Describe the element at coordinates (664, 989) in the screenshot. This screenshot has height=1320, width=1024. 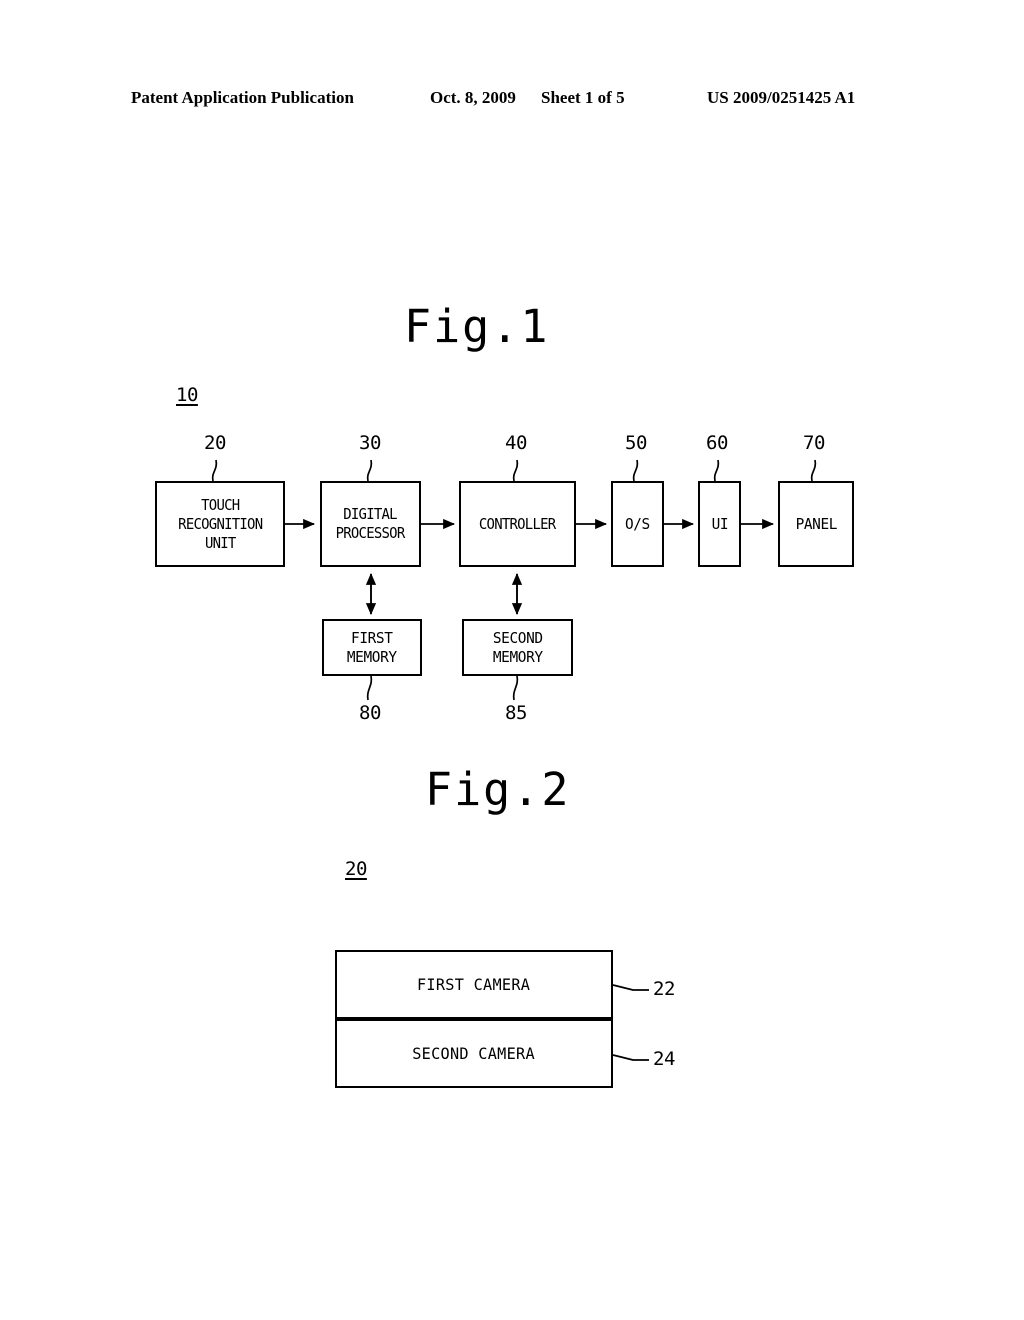
I see `ref-num-22: 22` at that location.